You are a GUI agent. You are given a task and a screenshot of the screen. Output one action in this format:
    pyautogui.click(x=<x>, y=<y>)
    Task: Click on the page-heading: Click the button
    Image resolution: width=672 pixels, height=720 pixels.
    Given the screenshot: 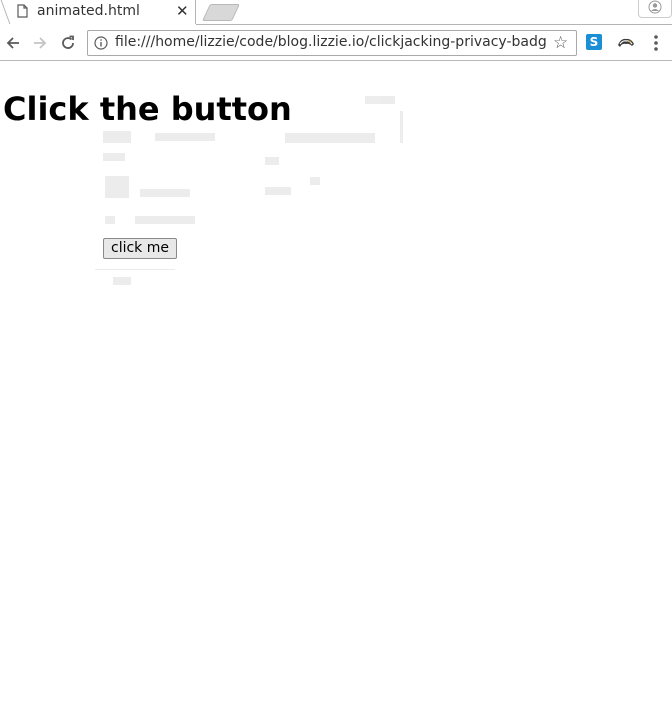 What is the action you would take?
    pyautogui.click(x=147, y=109)
    